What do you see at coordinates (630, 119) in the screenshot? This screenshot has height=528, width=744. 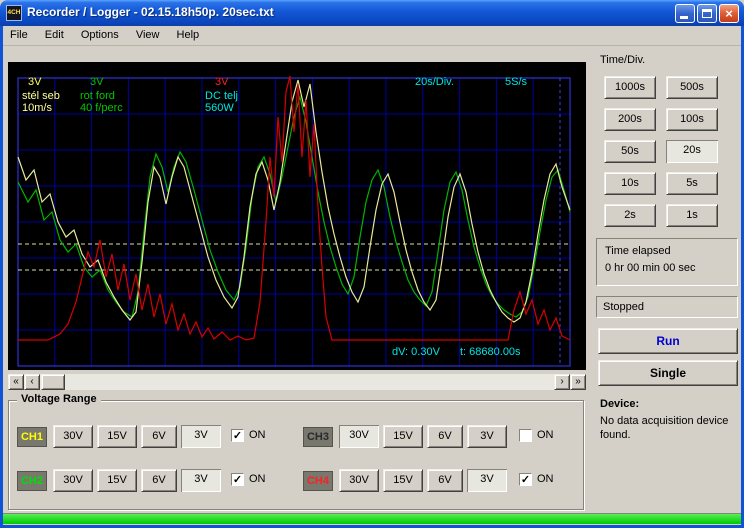 I see `timediv-200s-button: 200s` at bounding box center [630, 119].